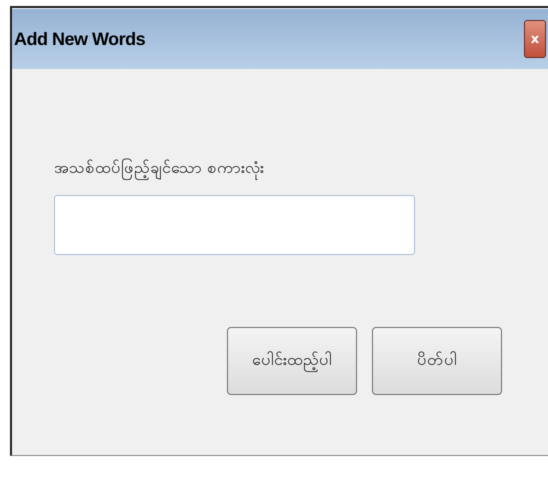  Describe the element at coordinates (301, 169) in the screenshot. I see `field-label: အသစ်ထပ်ဖြည့်ချင်သော စကားလုံး` at that location.